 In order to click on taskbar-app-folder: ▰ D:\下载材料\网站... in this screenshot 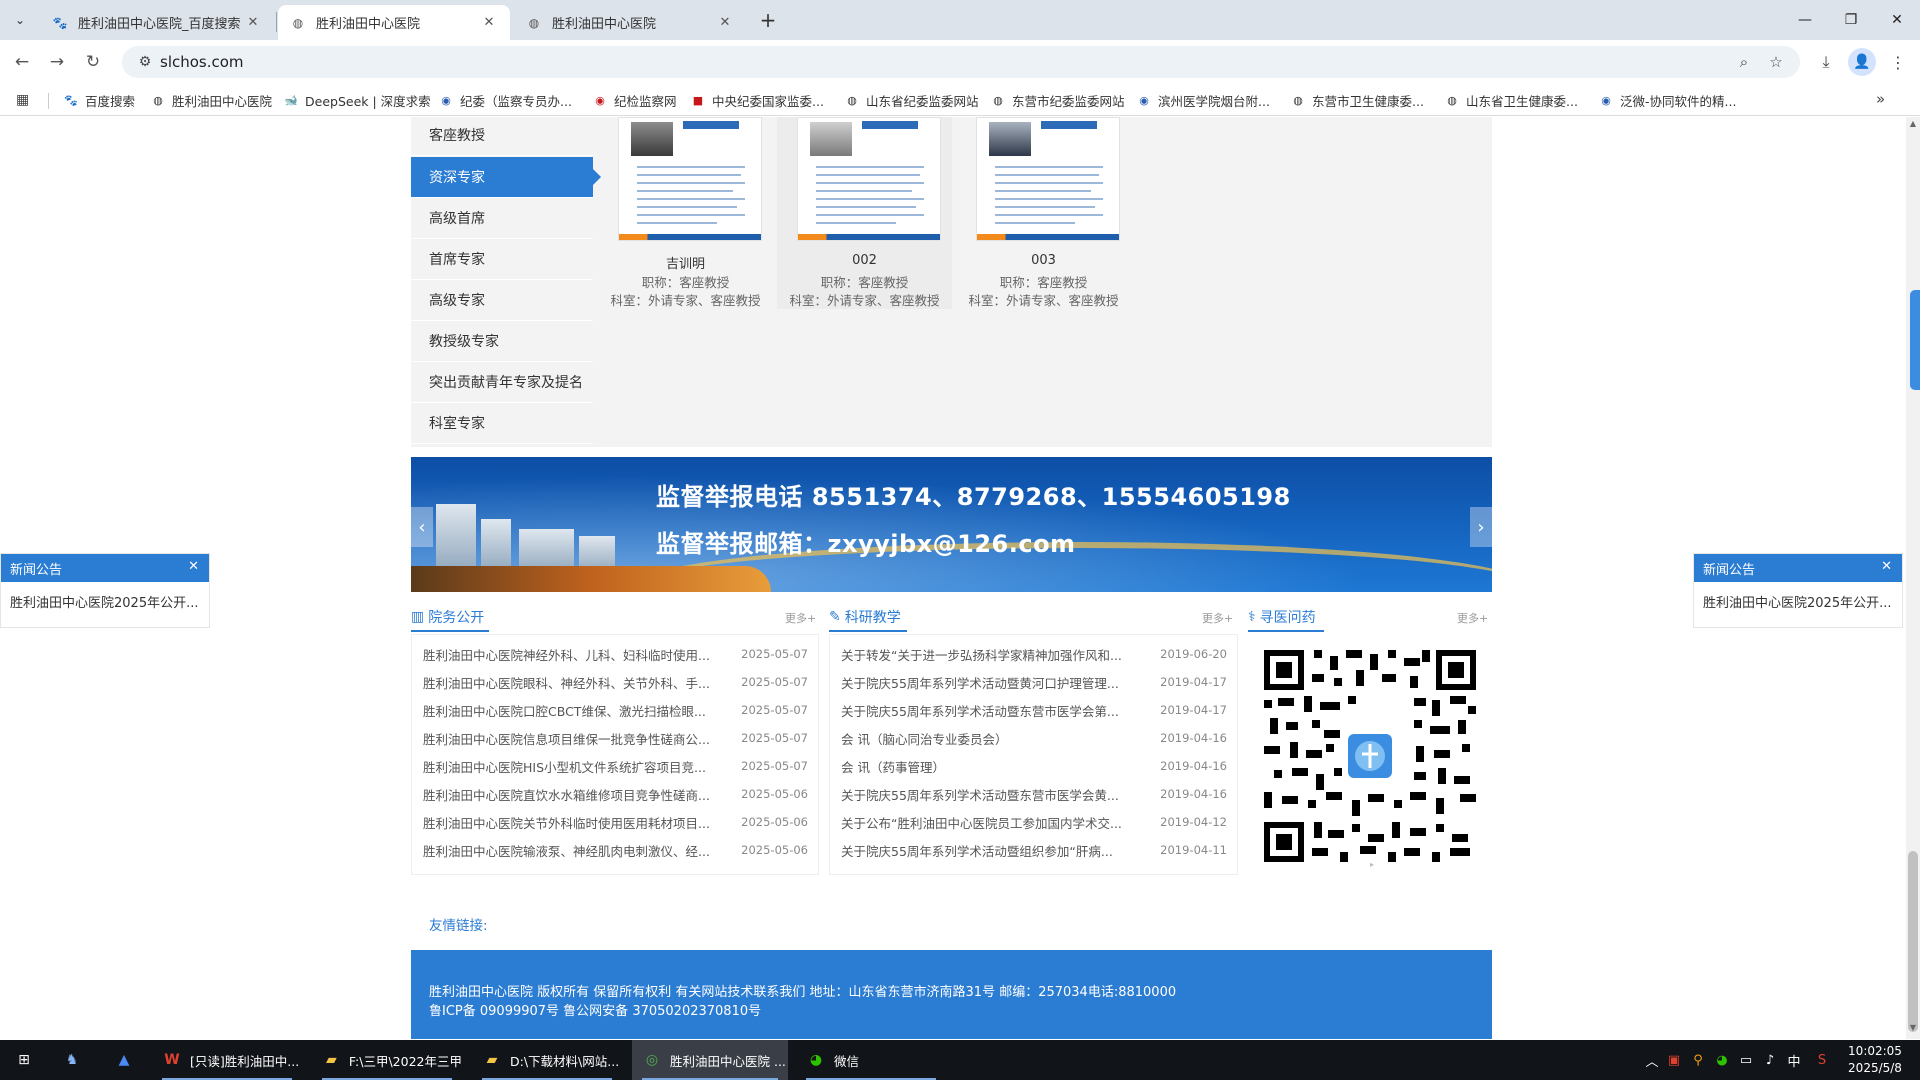, I will do `click(547, 1060)`.